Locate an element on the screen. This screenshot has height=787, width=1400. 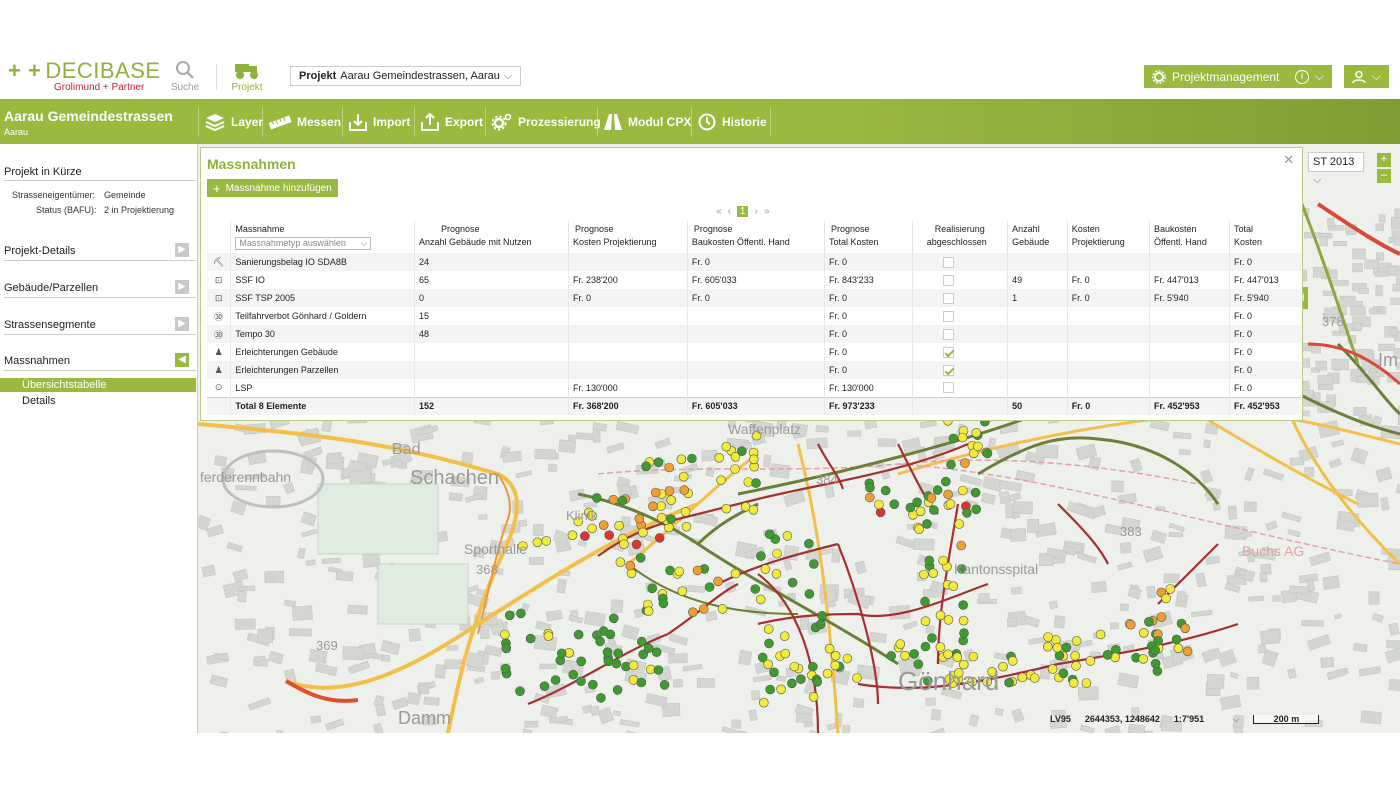
tool-modul-cpx: Modul CPX is located at coordinates (644, 122).